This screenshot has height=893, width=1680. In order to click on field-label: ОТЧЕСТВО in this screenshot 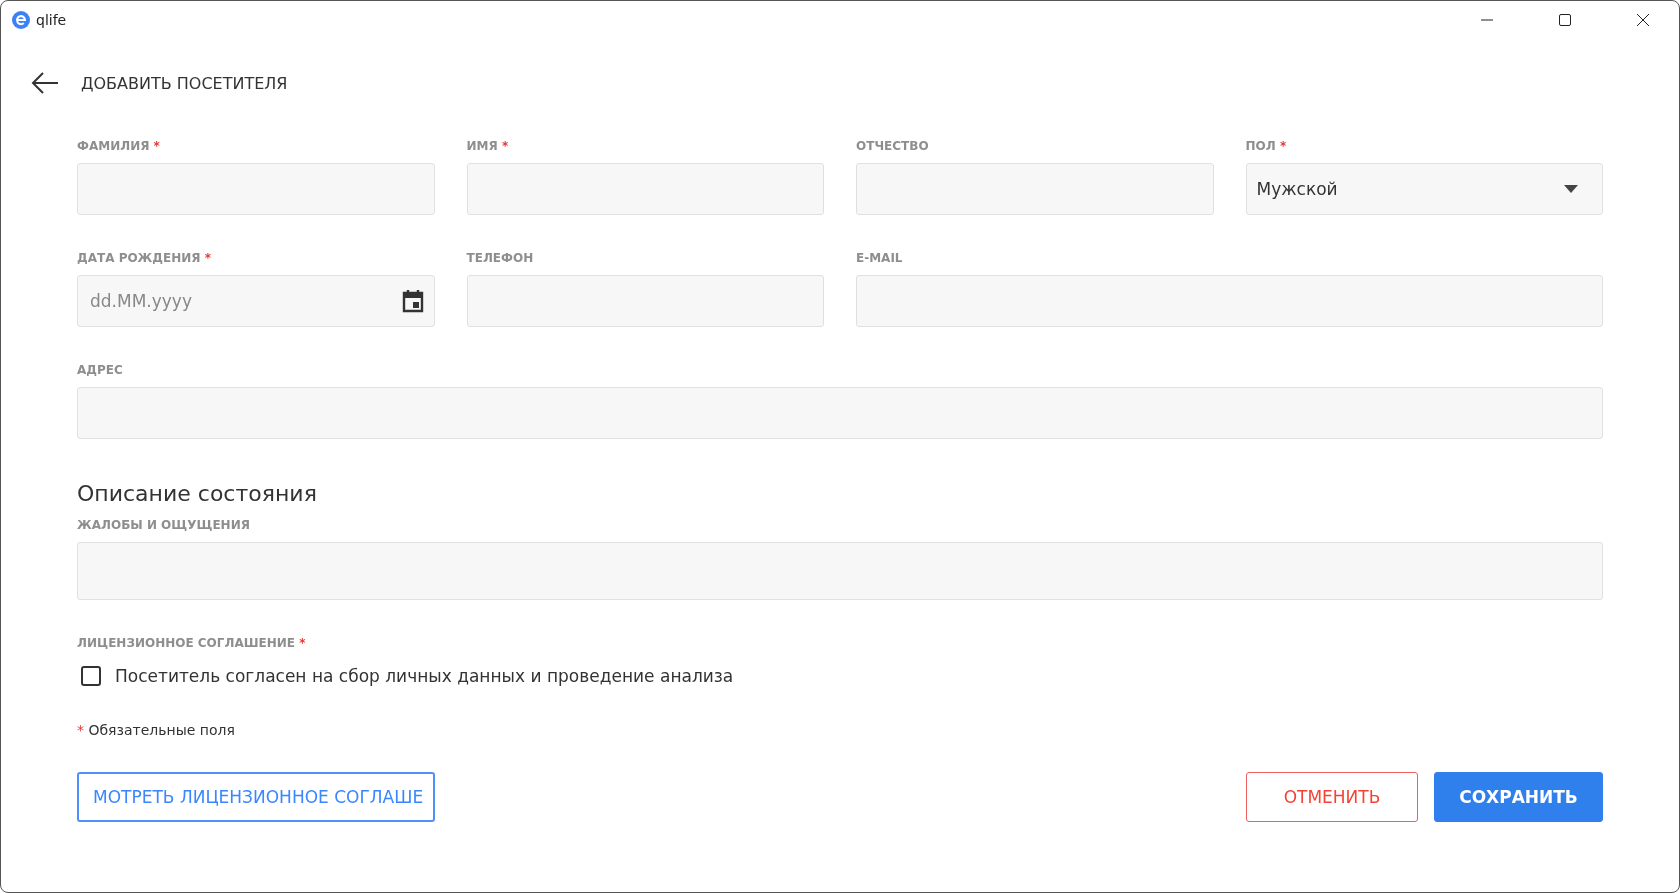, I will do `click(893, 146)`.